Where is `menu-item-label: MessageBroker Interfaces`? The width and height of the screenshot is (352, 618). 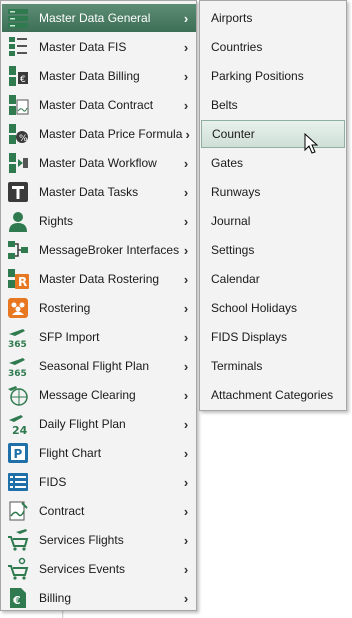
menu-item-label: MessageBroker Interfaces is located at coordinates (109, 250).